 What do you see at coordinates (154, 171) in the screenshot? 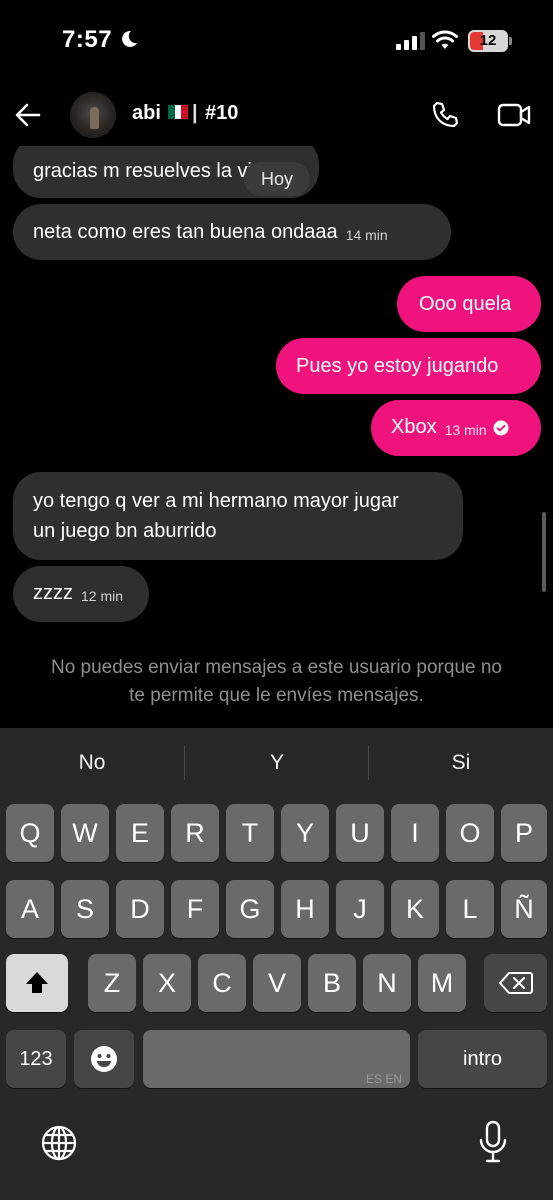
I see `message-text: gracias m resuelves la vida` at bounding box center [154, 171].